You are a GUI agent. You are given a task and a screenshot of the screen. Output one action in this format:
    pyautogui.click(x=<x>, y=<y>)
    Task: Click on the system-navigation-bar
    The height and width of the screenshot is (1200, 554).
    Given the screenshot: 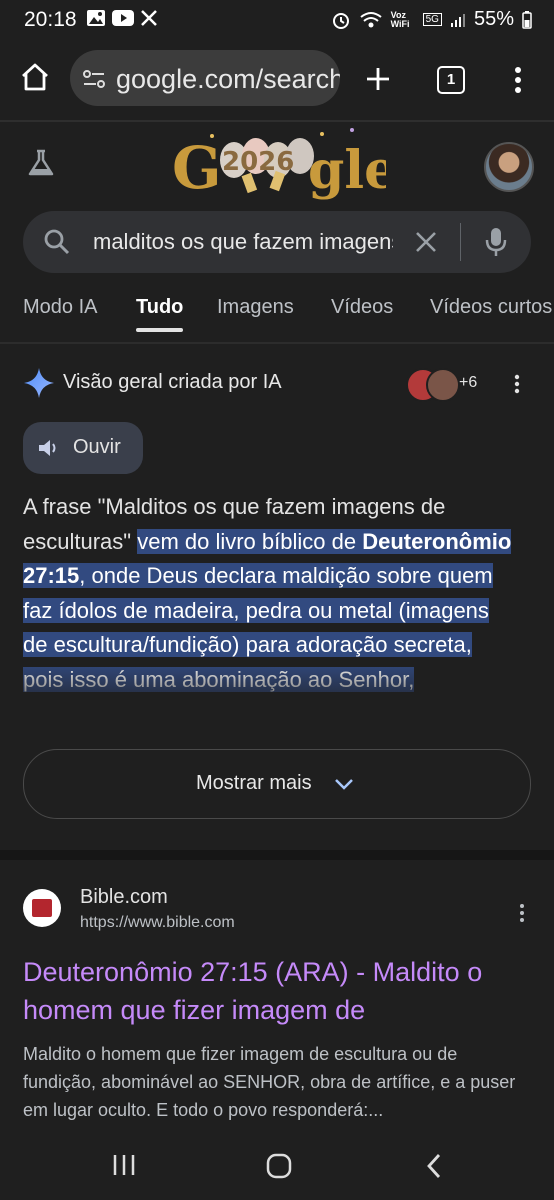 What is the action you would take?
    pyautogui.click(x=277, y=1166)
    